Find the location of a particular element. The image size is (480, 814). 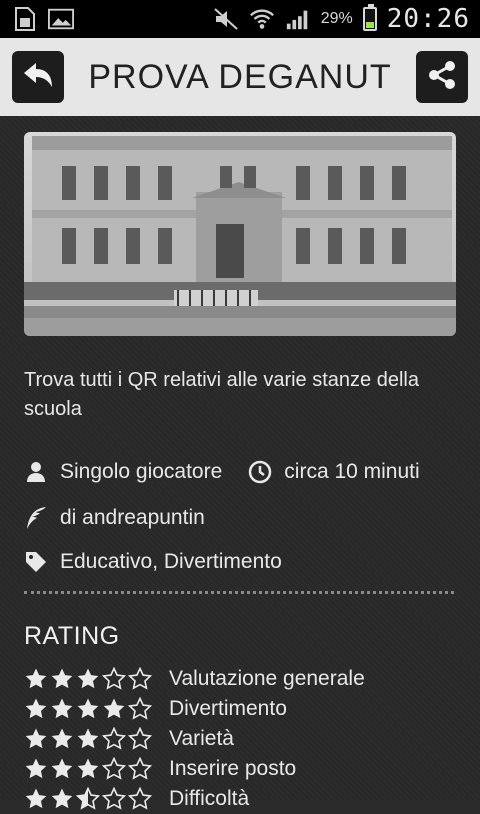

status-bar: 29% 20:26 is located at coordinates (240, 19).